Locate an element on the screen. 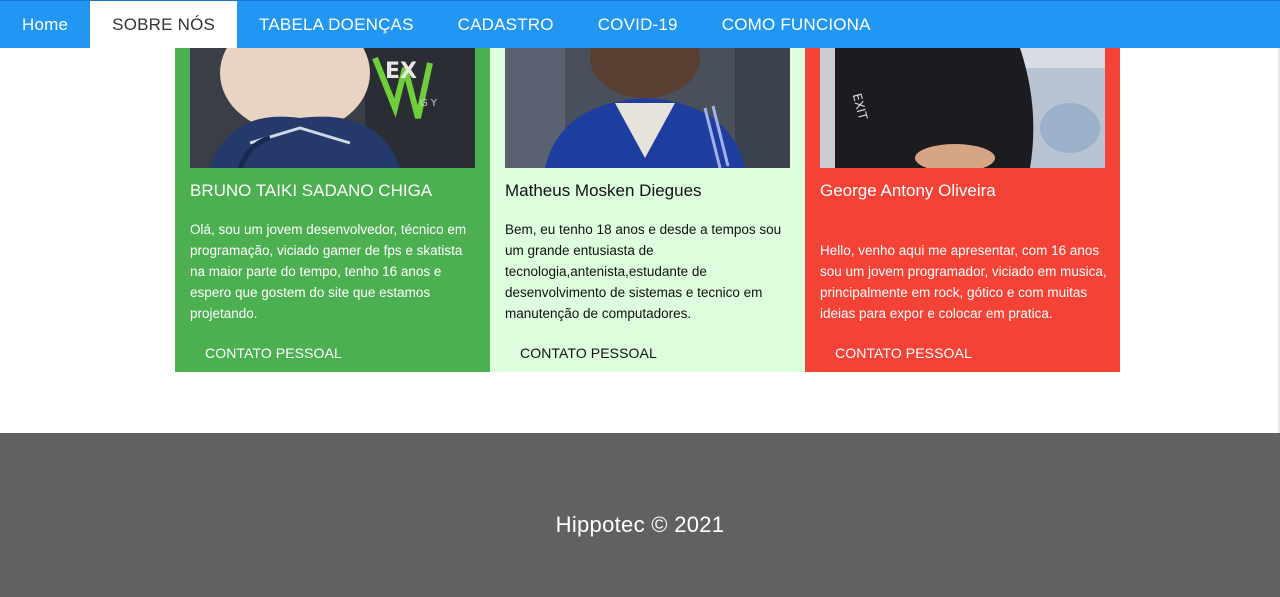 Image resolution: width=1280 pixels, height=597 pixels. member-photo: EXIT is located at coordinates (962, 108).